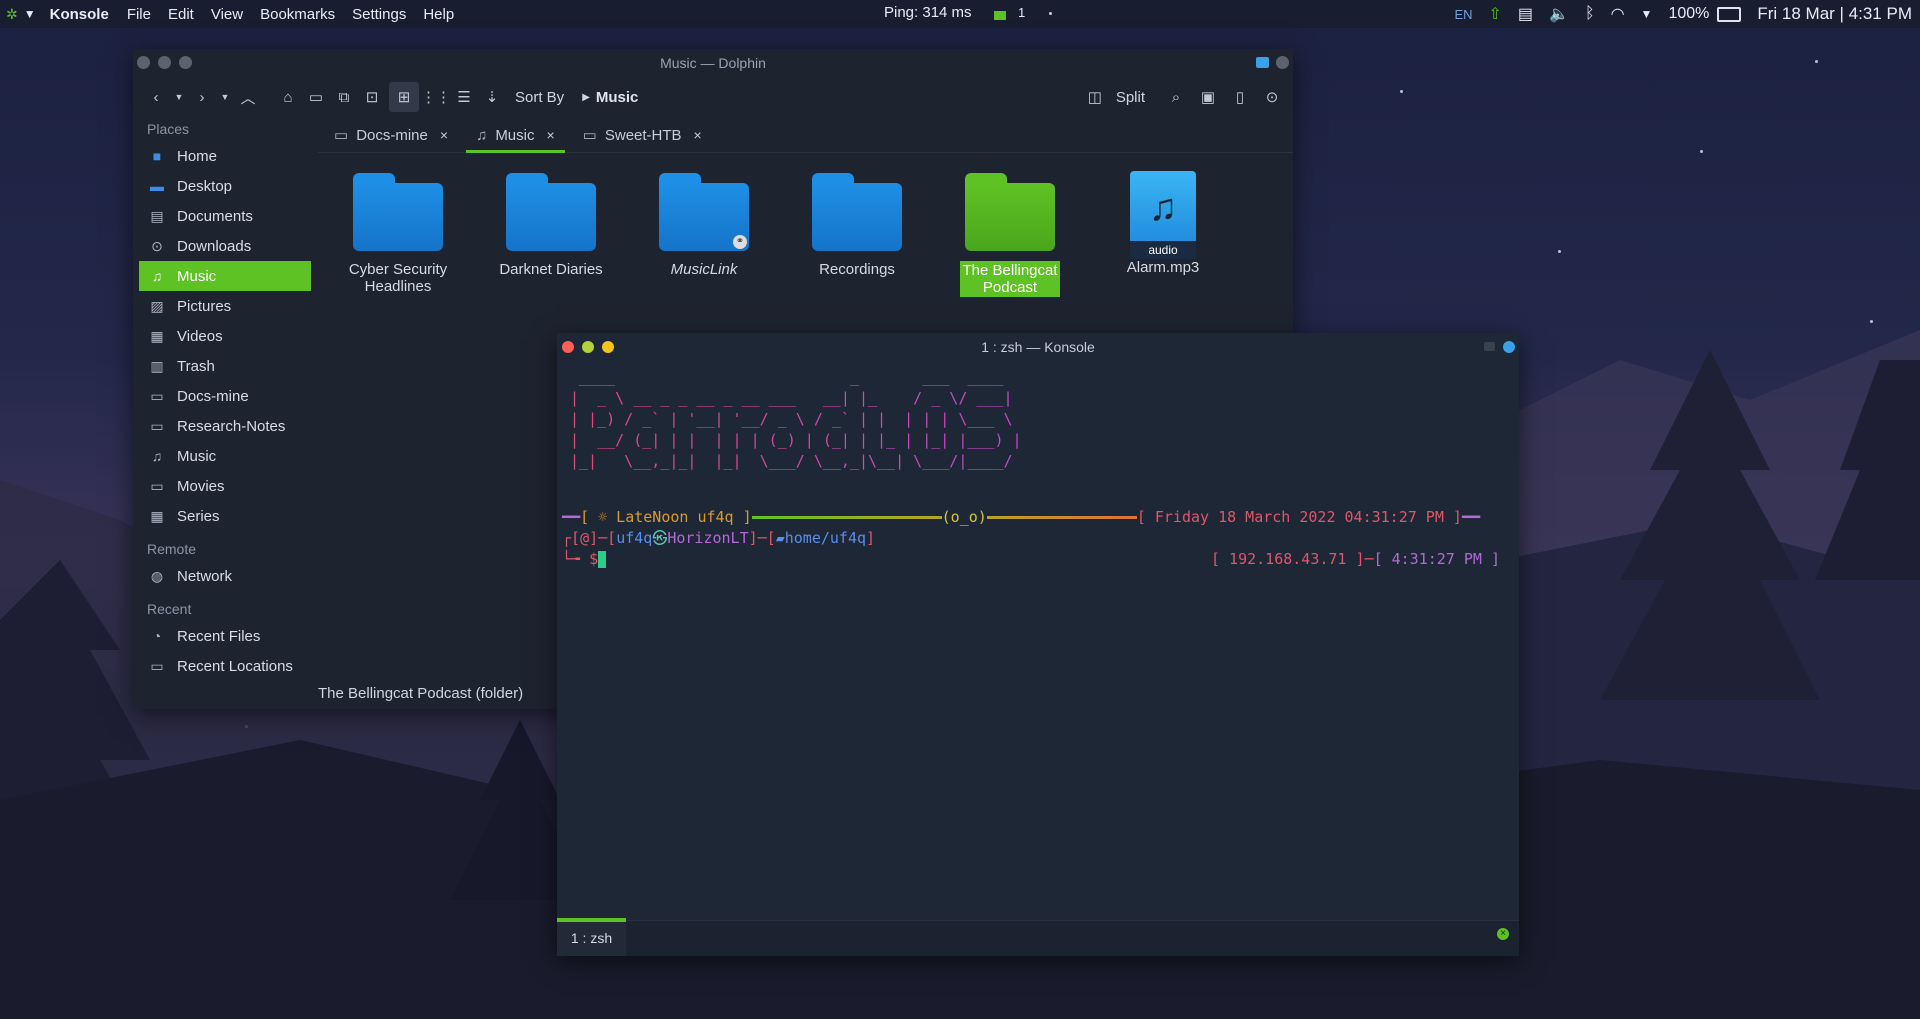  What do you see at coordinates (1208, 97) in the screenshot?
I see `new-folder-icon: ▣` at bounding box center [1208, 97].